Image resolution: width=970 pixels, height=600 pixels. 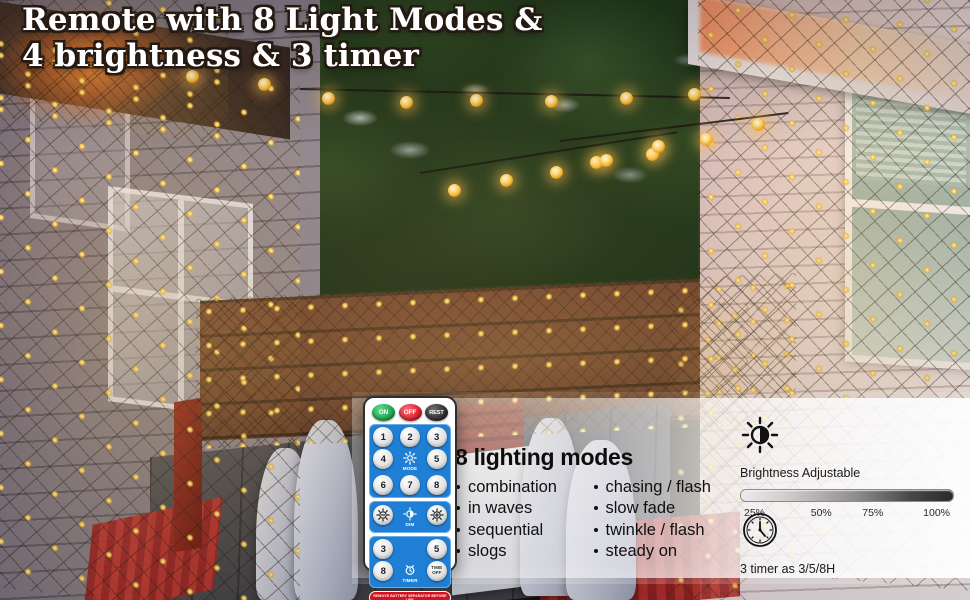 I want to click on remote-timer-button: TIMER, so click(x=410, y=573).